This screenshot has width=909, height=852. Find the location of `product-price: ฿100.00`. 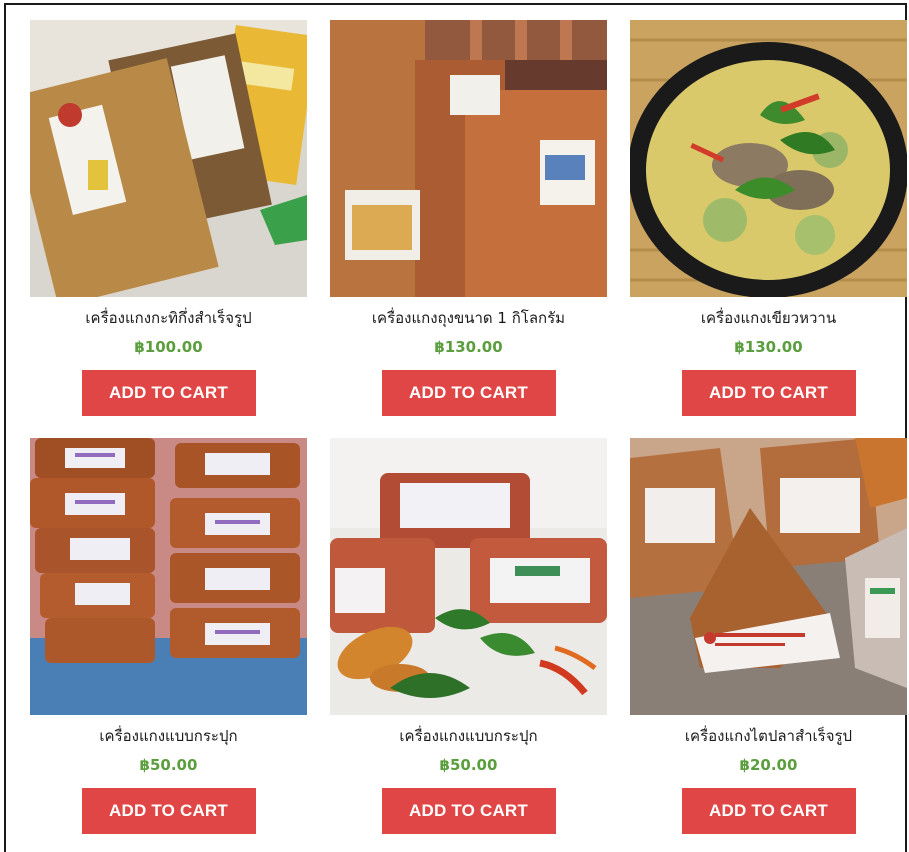

product-price: ฿100.00 is located at coordinates (168, 347).